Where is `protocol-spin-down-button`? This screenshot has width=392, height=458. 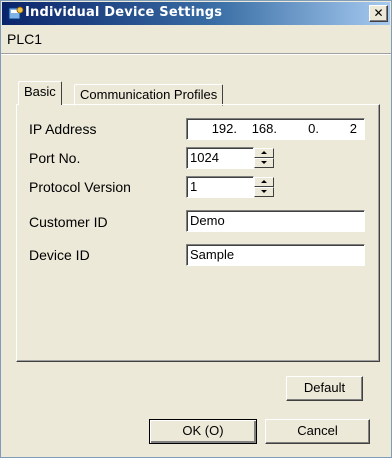 protocol-spin-down-button is located at coordinates (264, 192).